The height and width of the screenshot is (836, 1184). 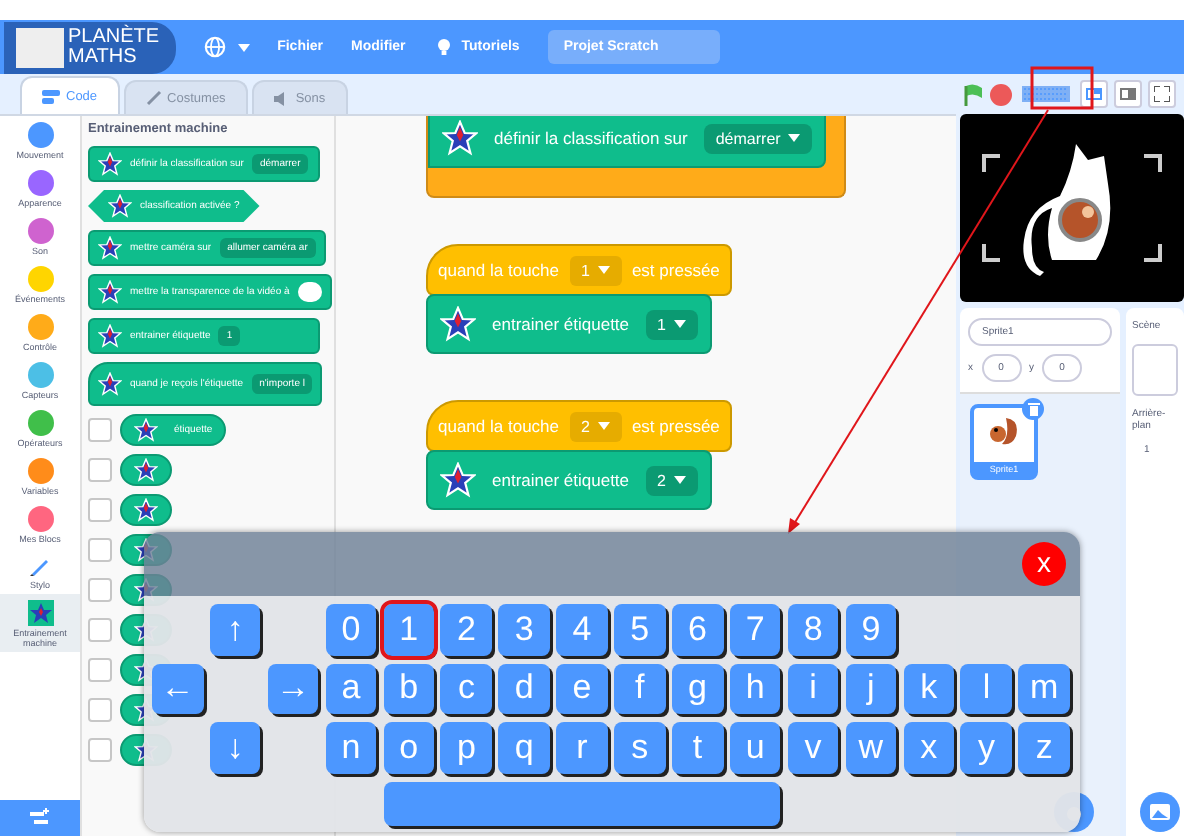 What do you see at coordinates (582, 747) in the screenshot?
I see `keyboard-key: r` at bounding box center [582, 747].